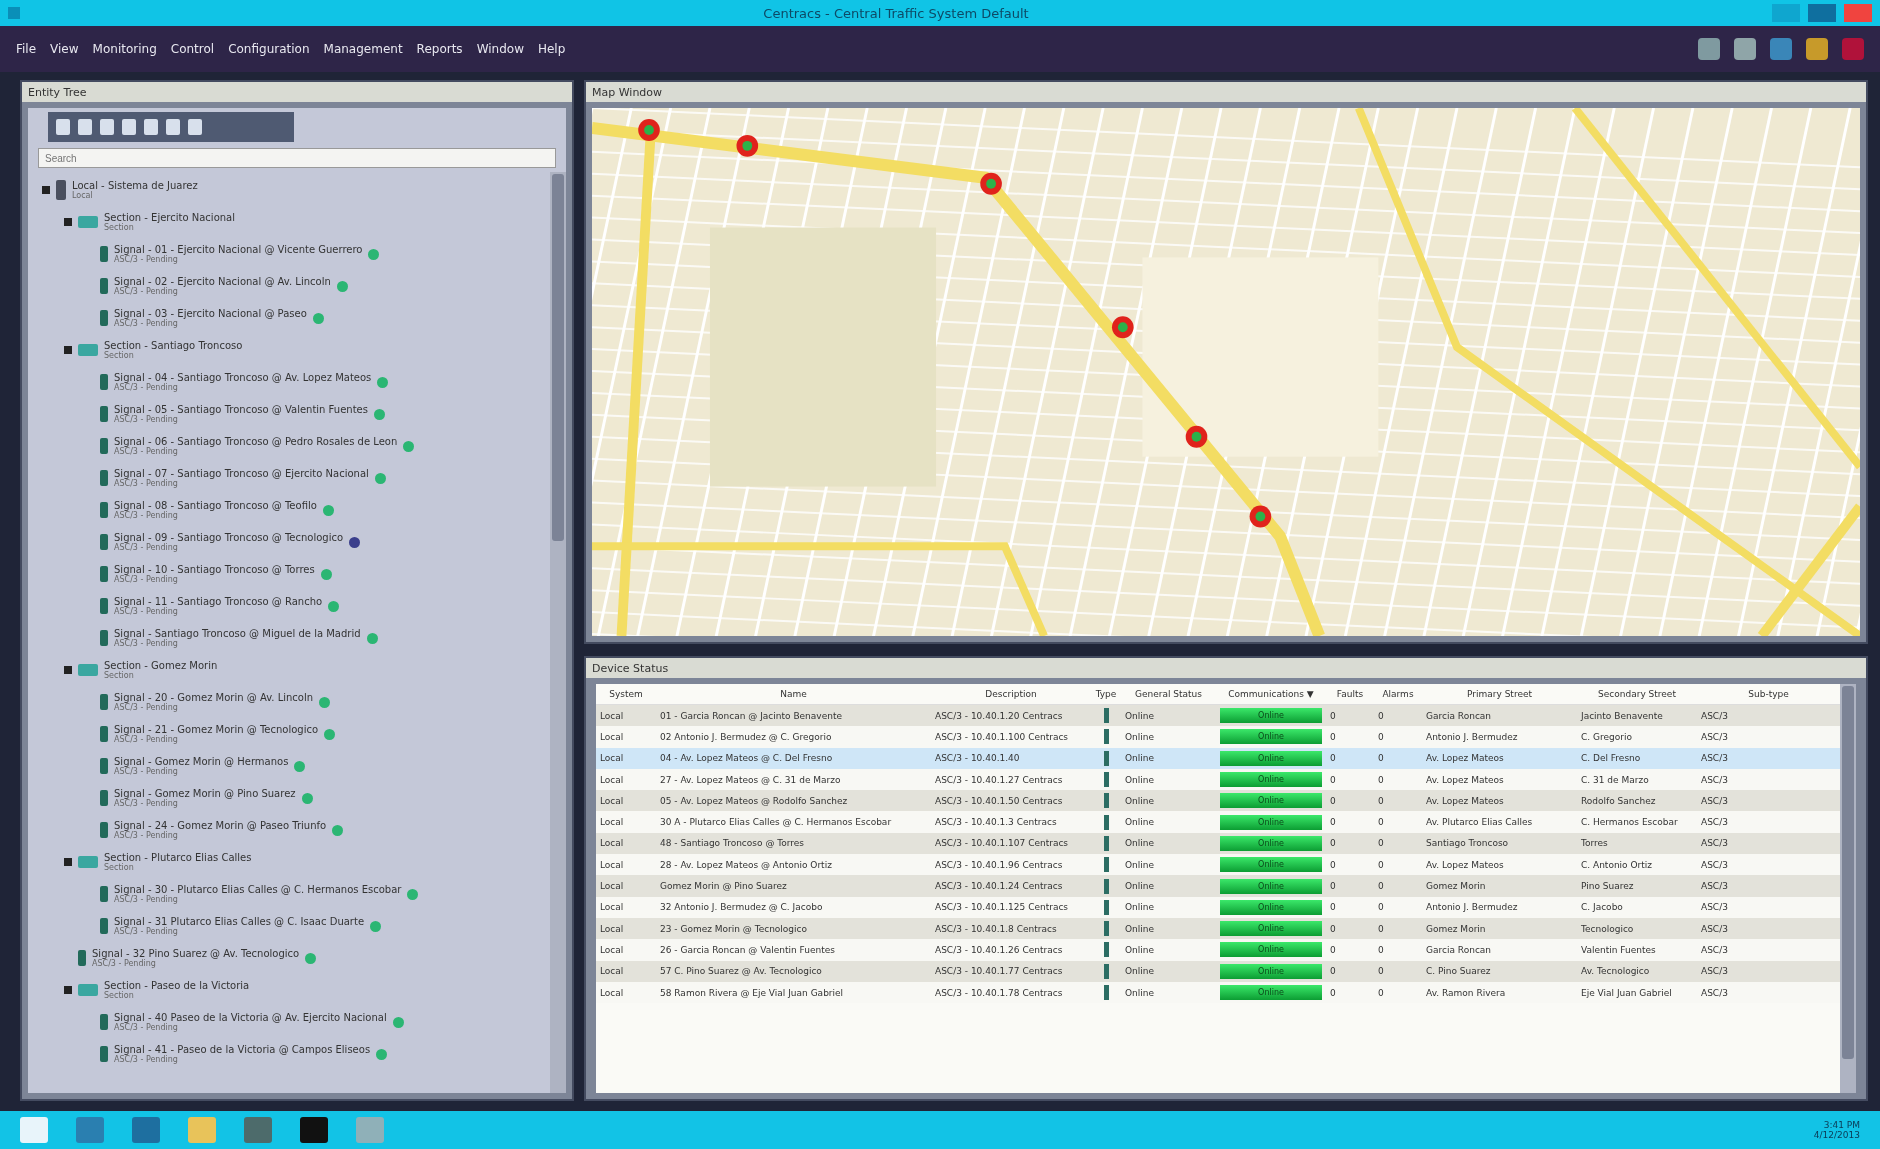 The height and width of the screenshot is (1149, 1880). I want to click on tree-item-label: Signal - Gomez Morin @ Pino Suarez, so click(205, 793).